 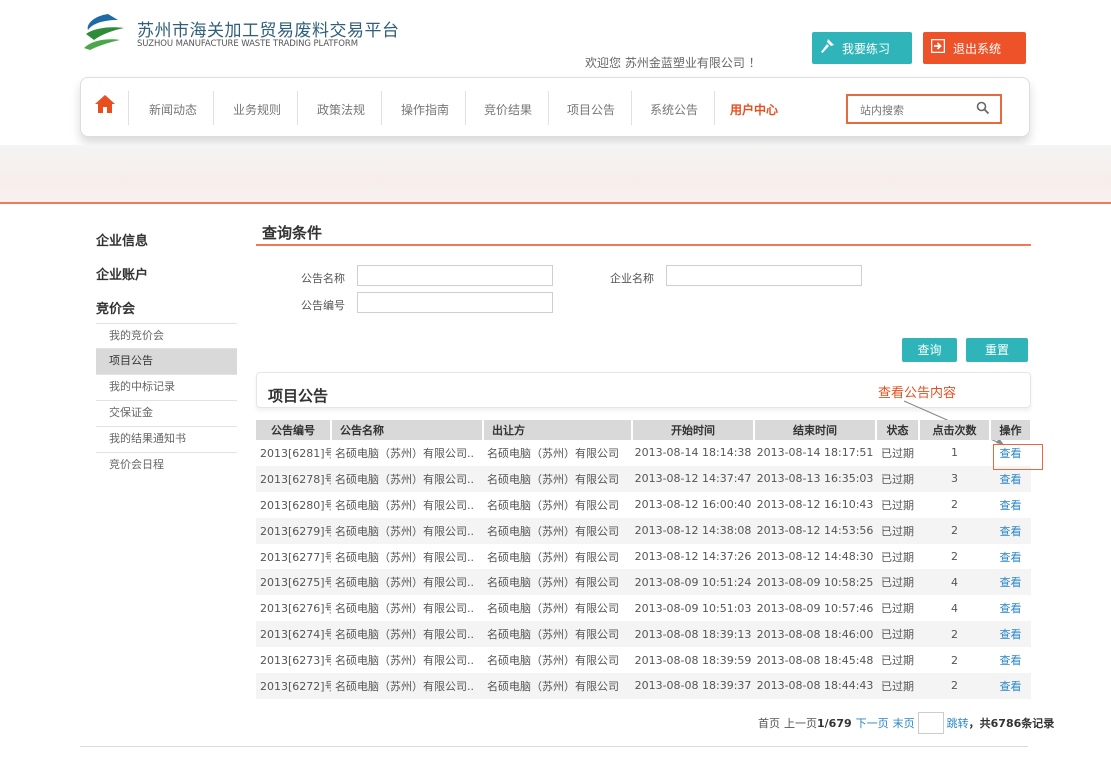 I want to click on nav-news: 新闻动态, so click(x=173, y=109).